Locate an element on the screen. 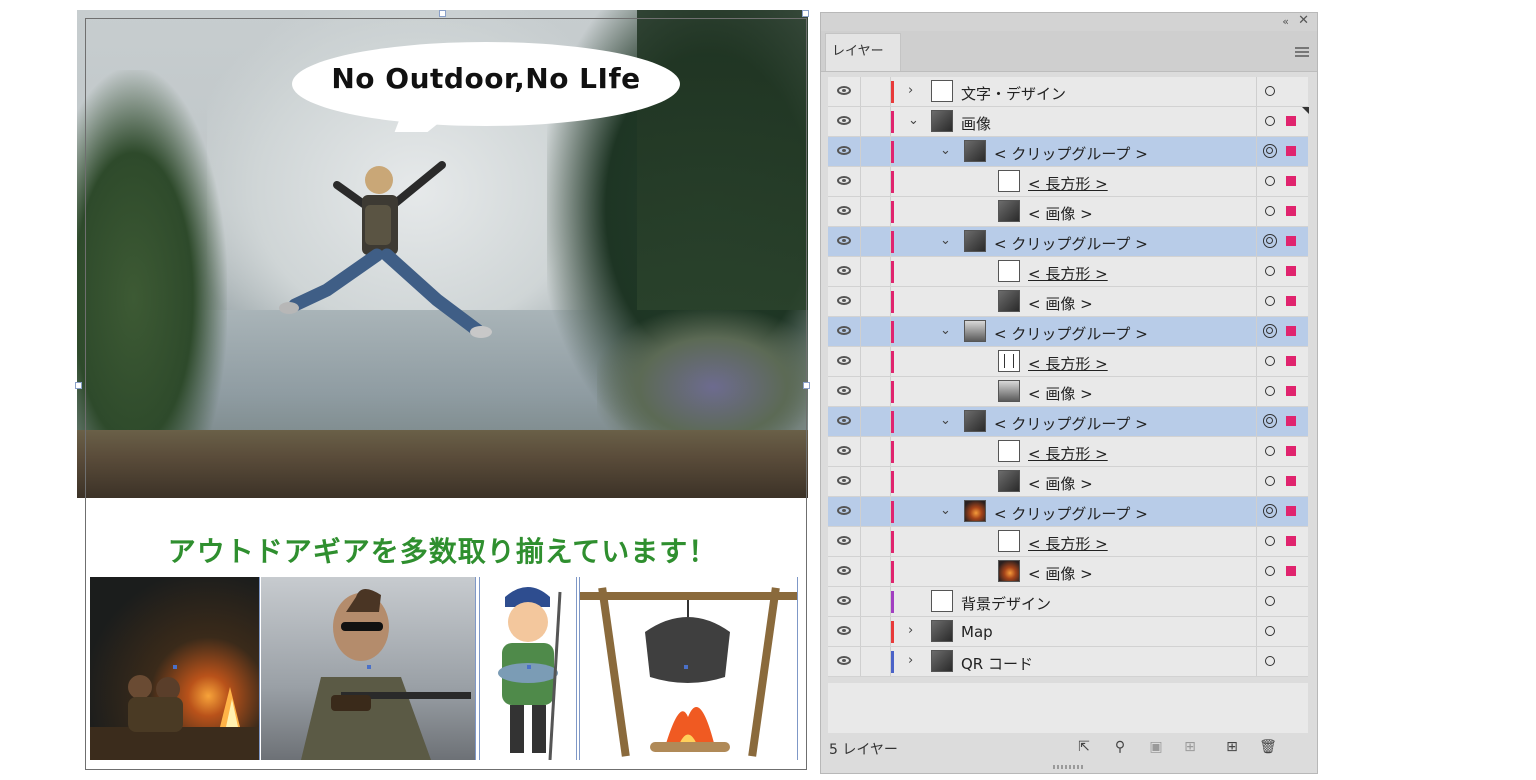  layer-name: 画像 is located at coordinates (976, 123).